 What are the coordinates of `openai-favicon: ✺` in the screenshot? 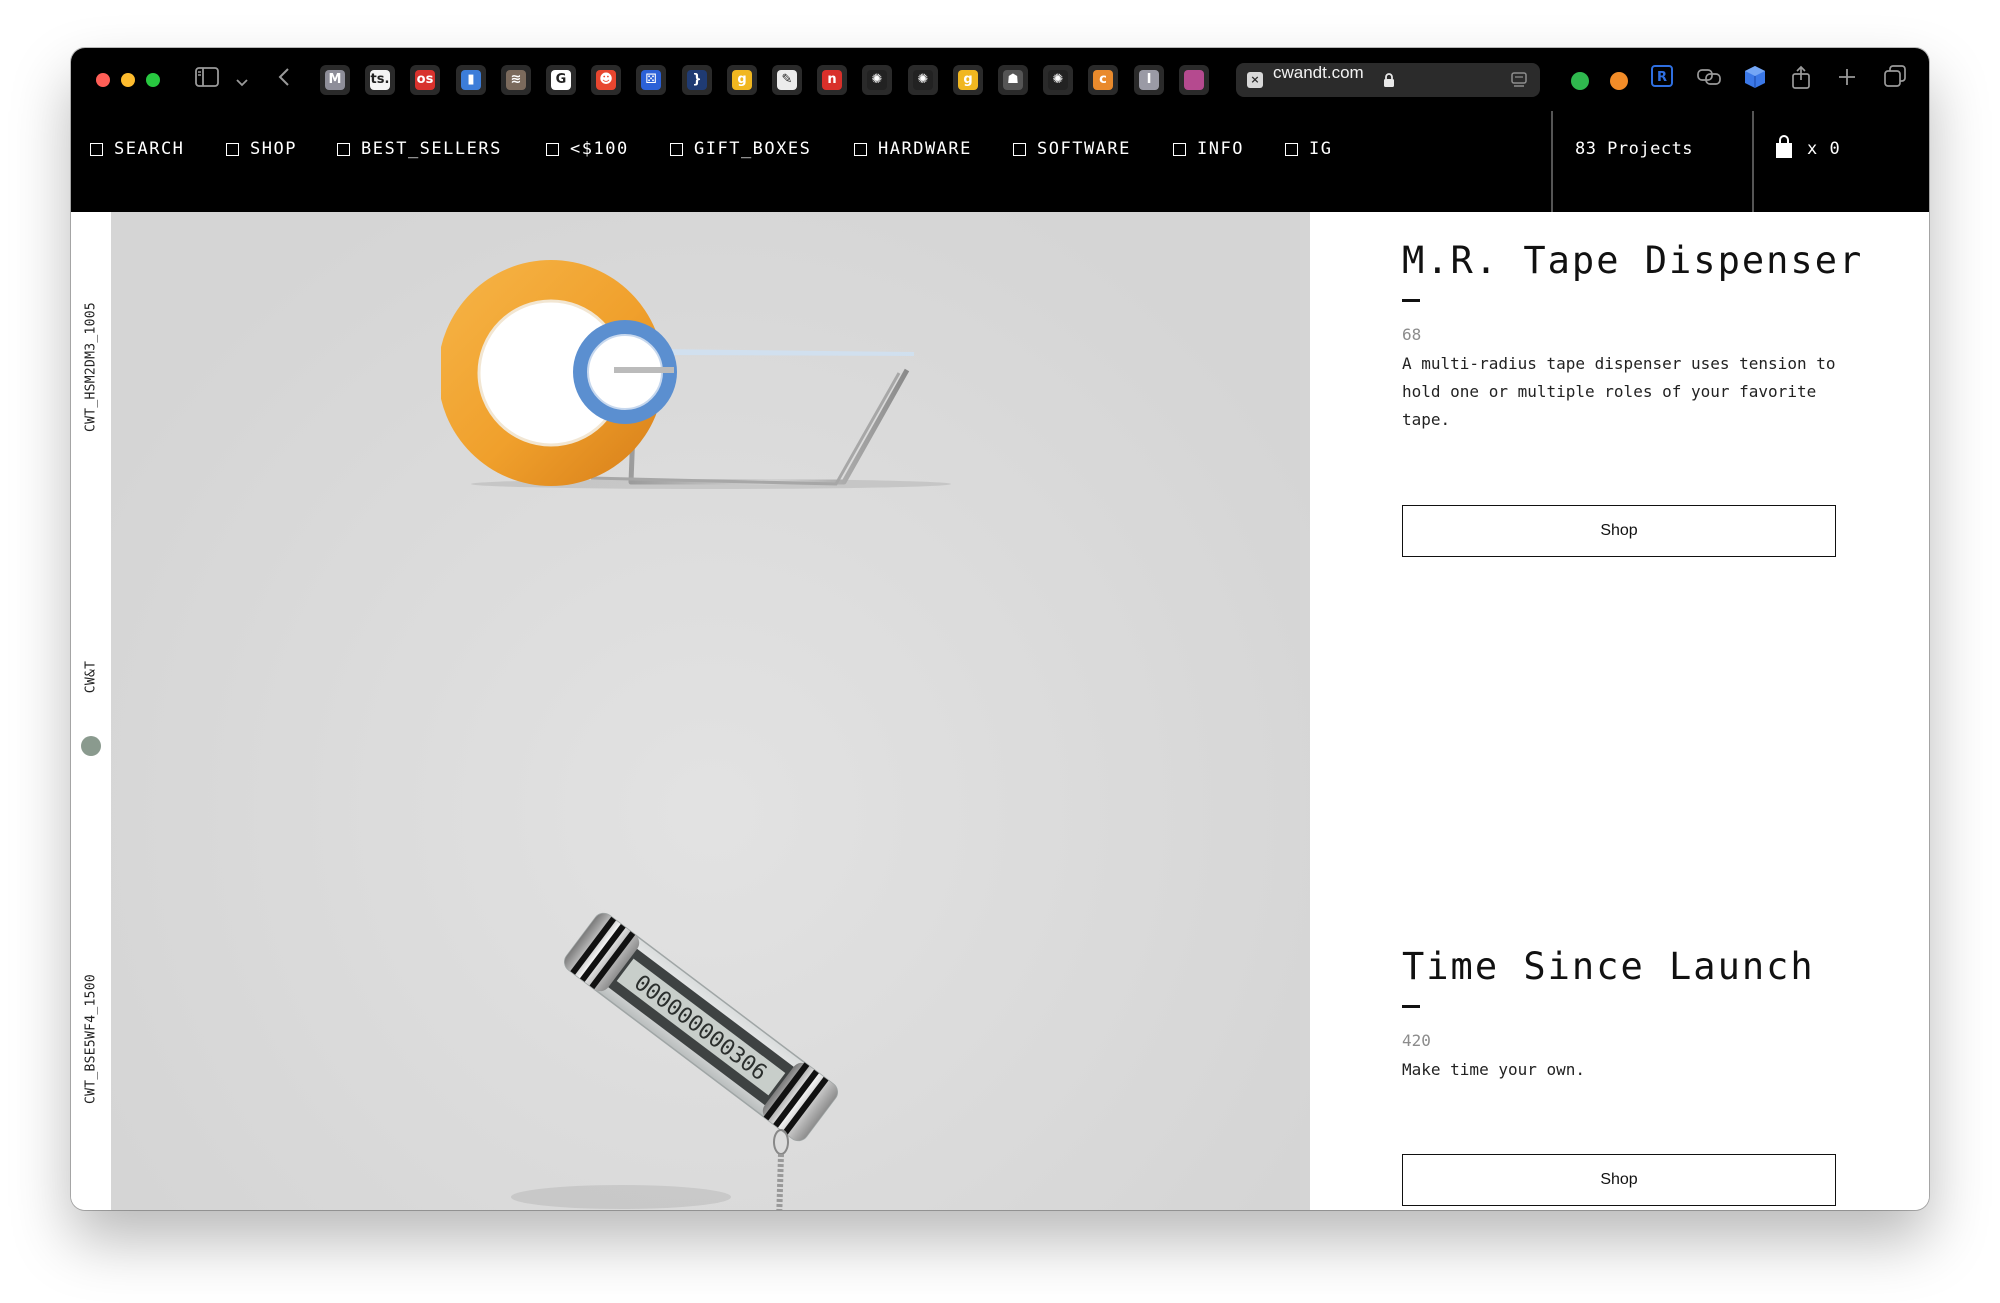 It's located at (877, 80).